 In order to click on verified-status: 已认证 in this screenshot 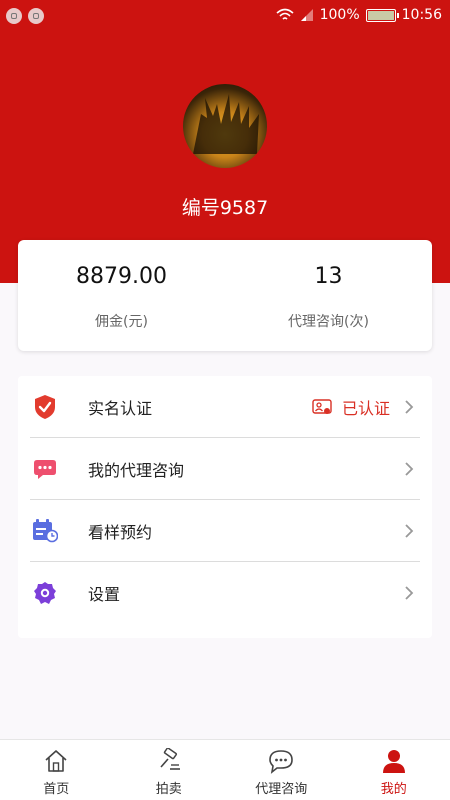, I will do `click(365, 408)`.